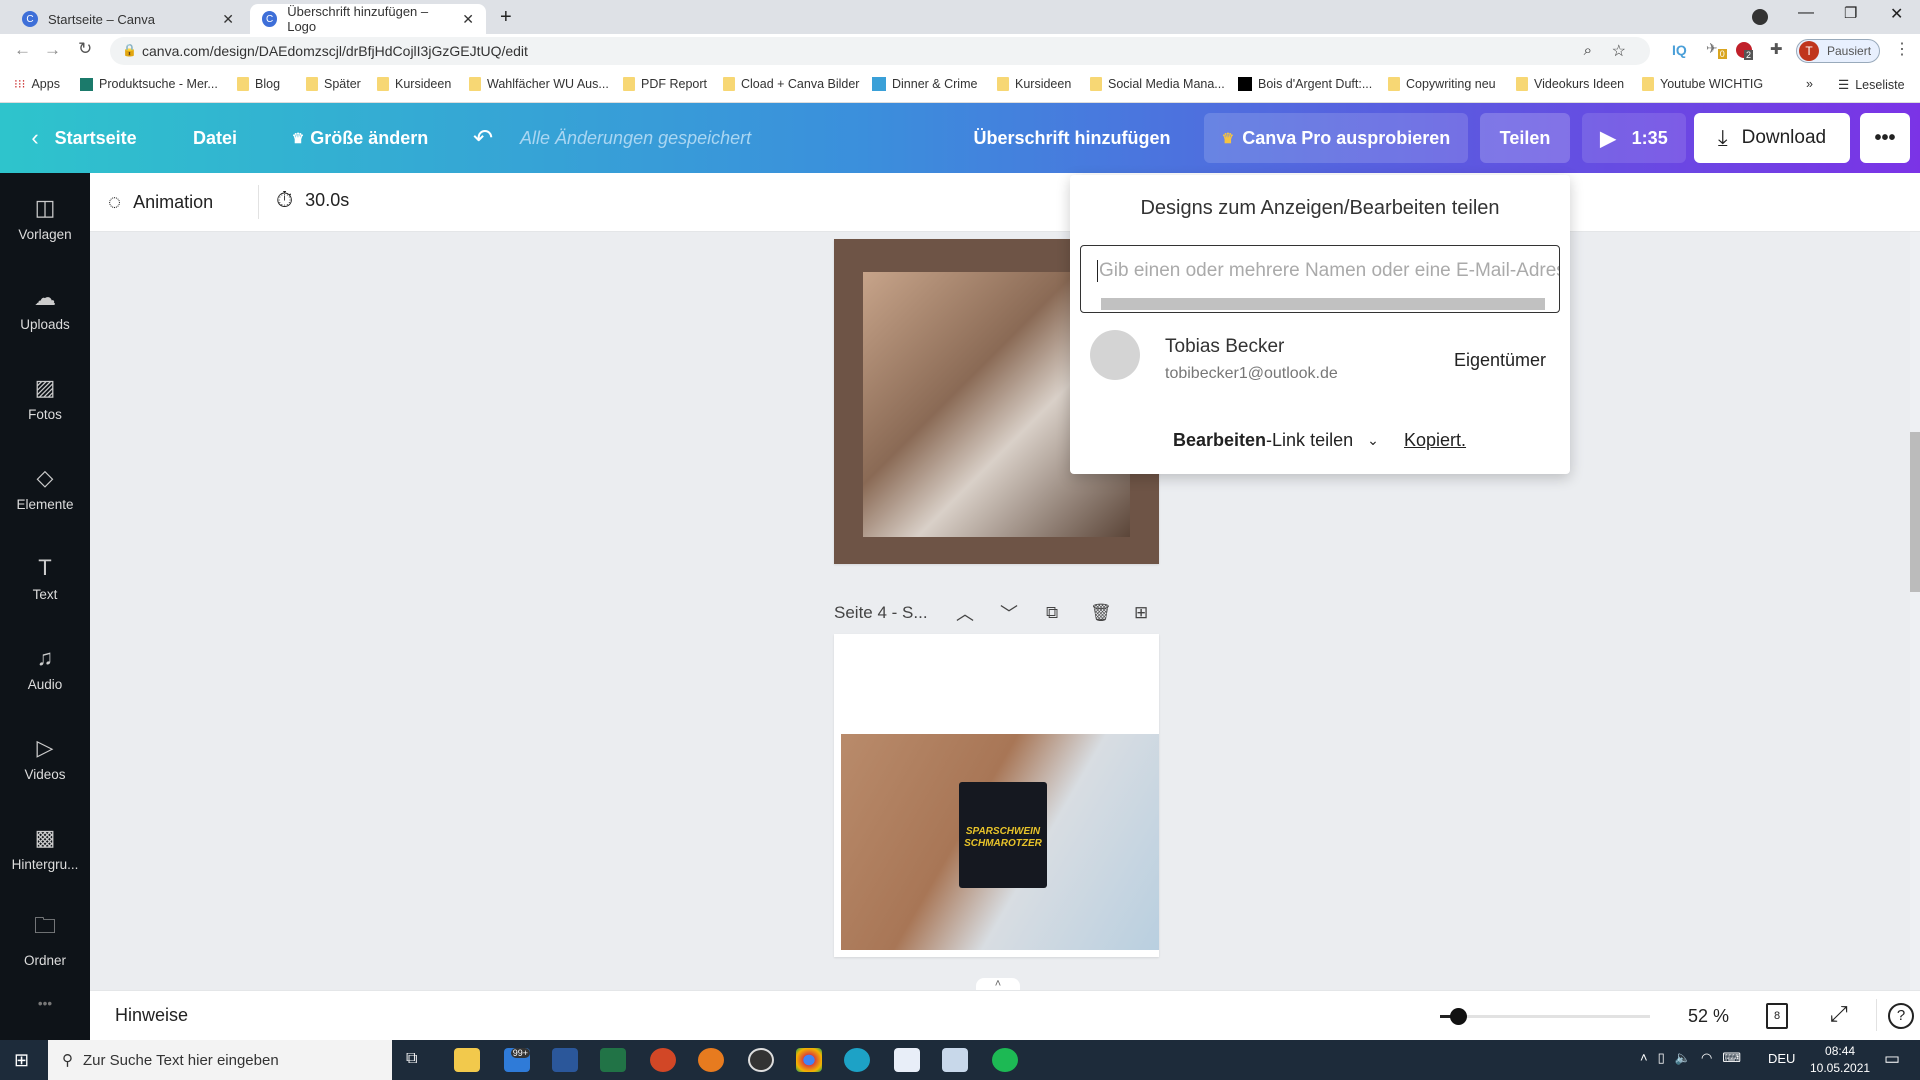 This screenshot has height=1080, width=1920. I want to click on file-explorer-icon, so click(467, 1060).